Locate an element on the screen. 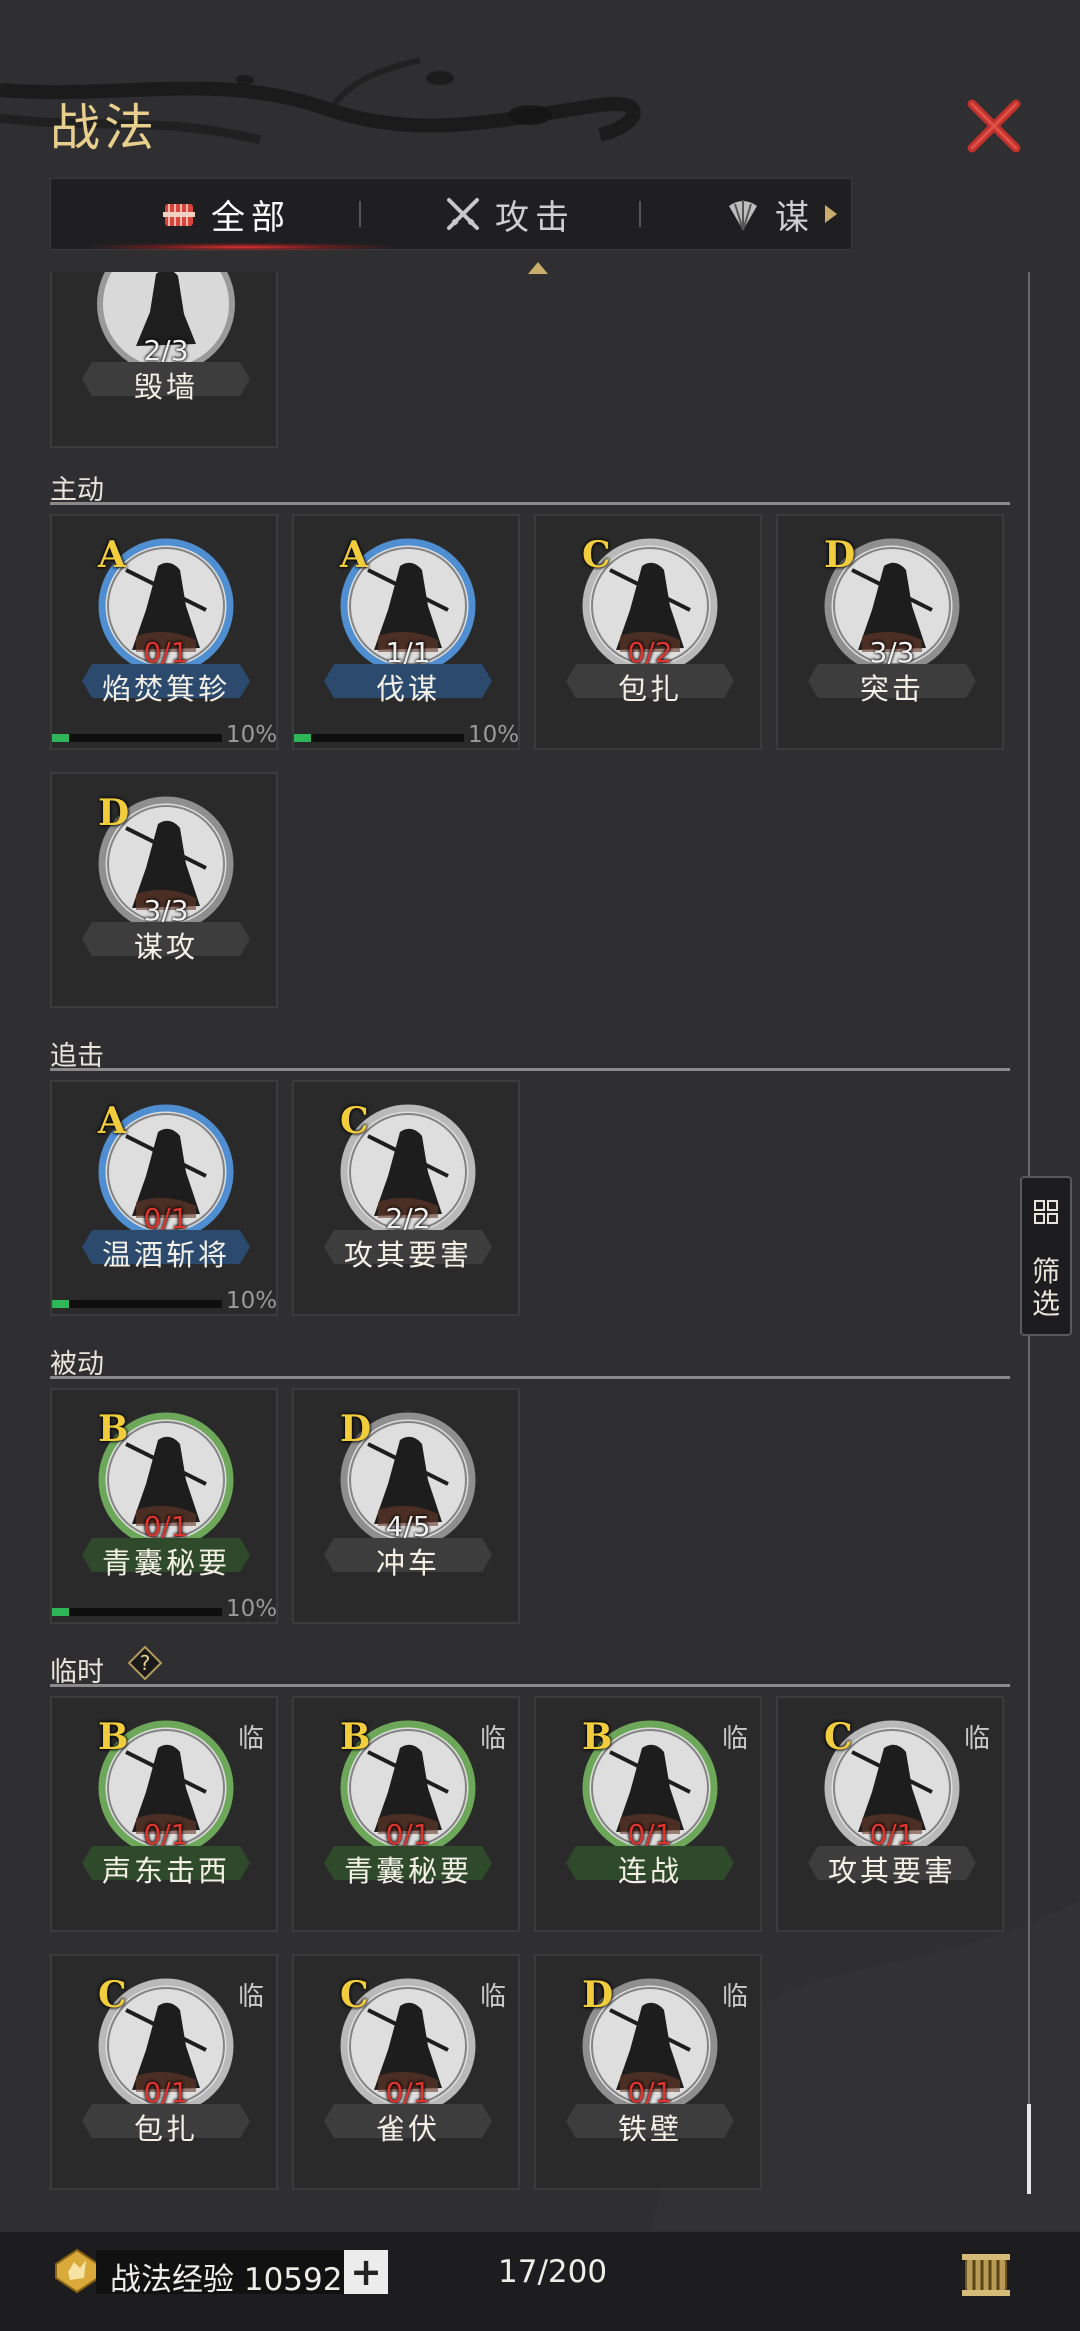  question-mark-icon: ? is located at coordinates (145, 1663).